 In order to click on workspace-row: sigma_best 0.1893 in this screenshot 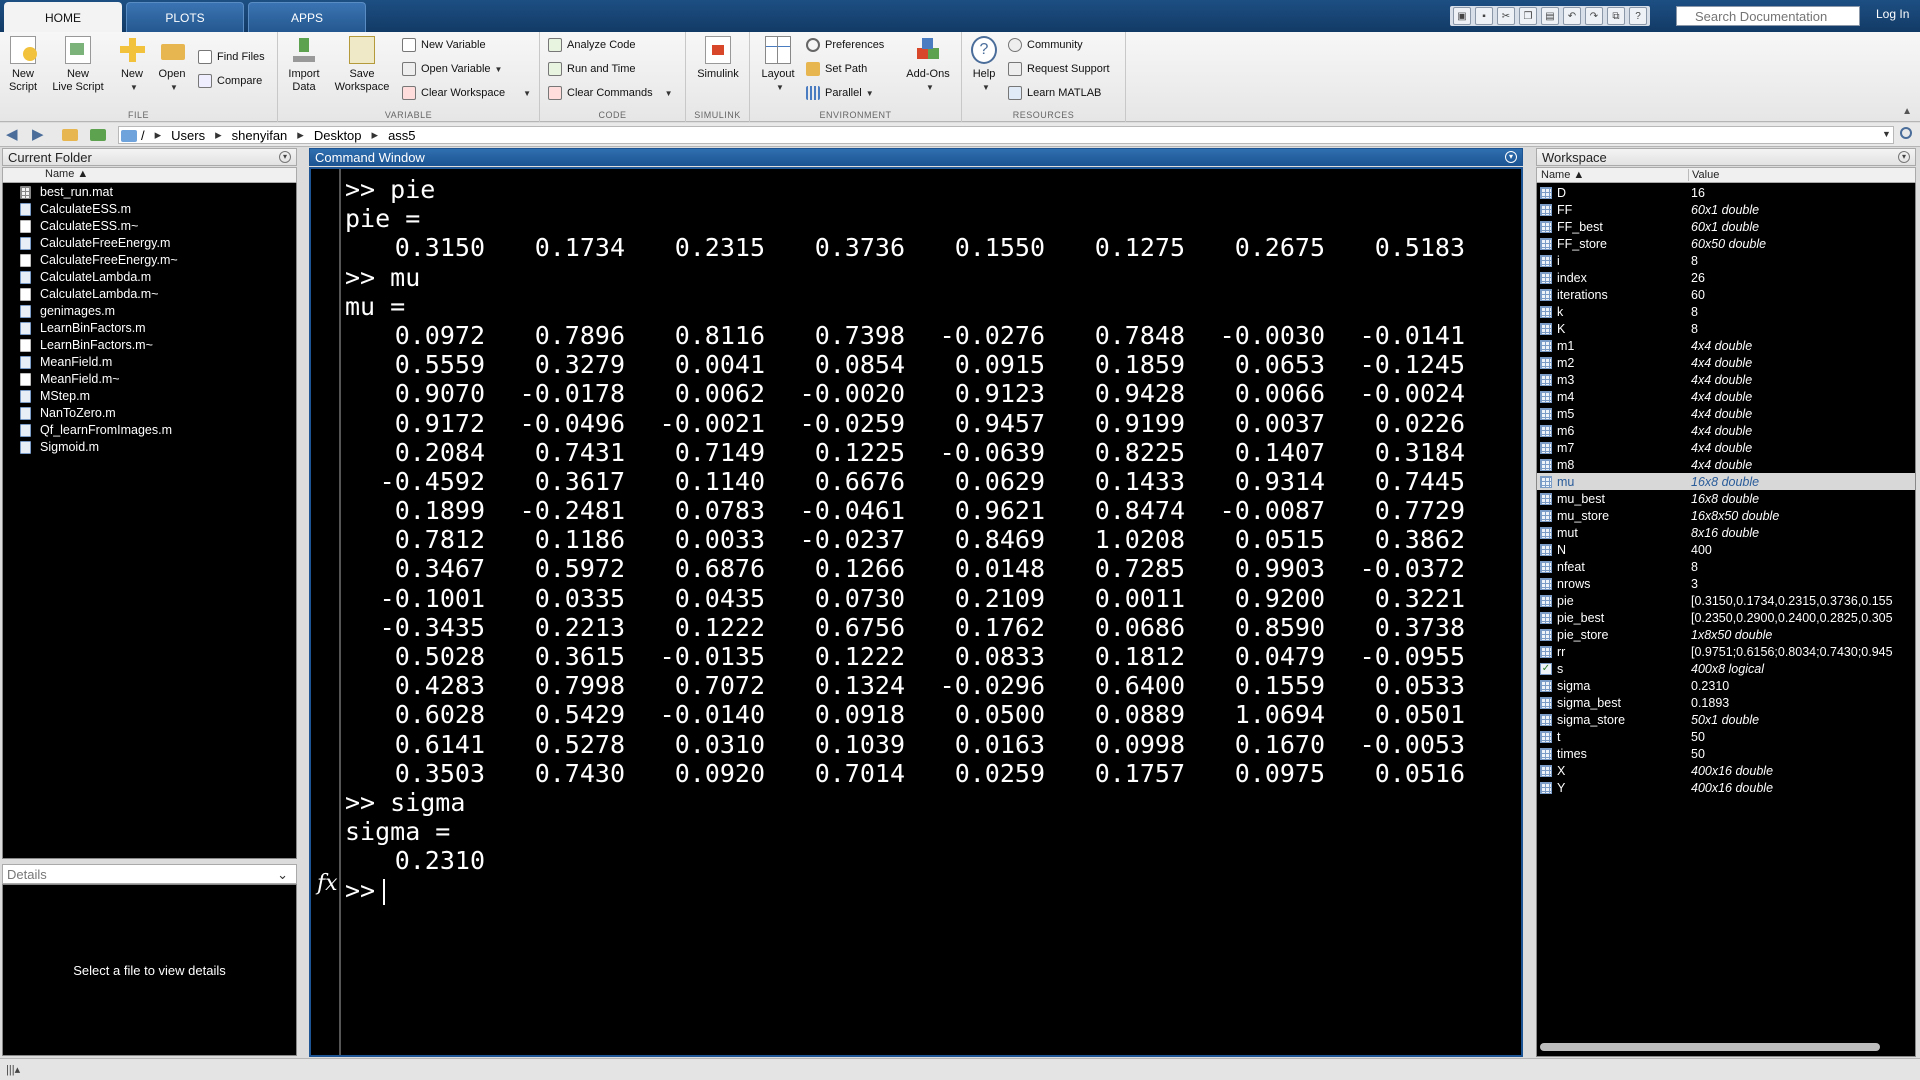, I will do `click(1726, 702)`.